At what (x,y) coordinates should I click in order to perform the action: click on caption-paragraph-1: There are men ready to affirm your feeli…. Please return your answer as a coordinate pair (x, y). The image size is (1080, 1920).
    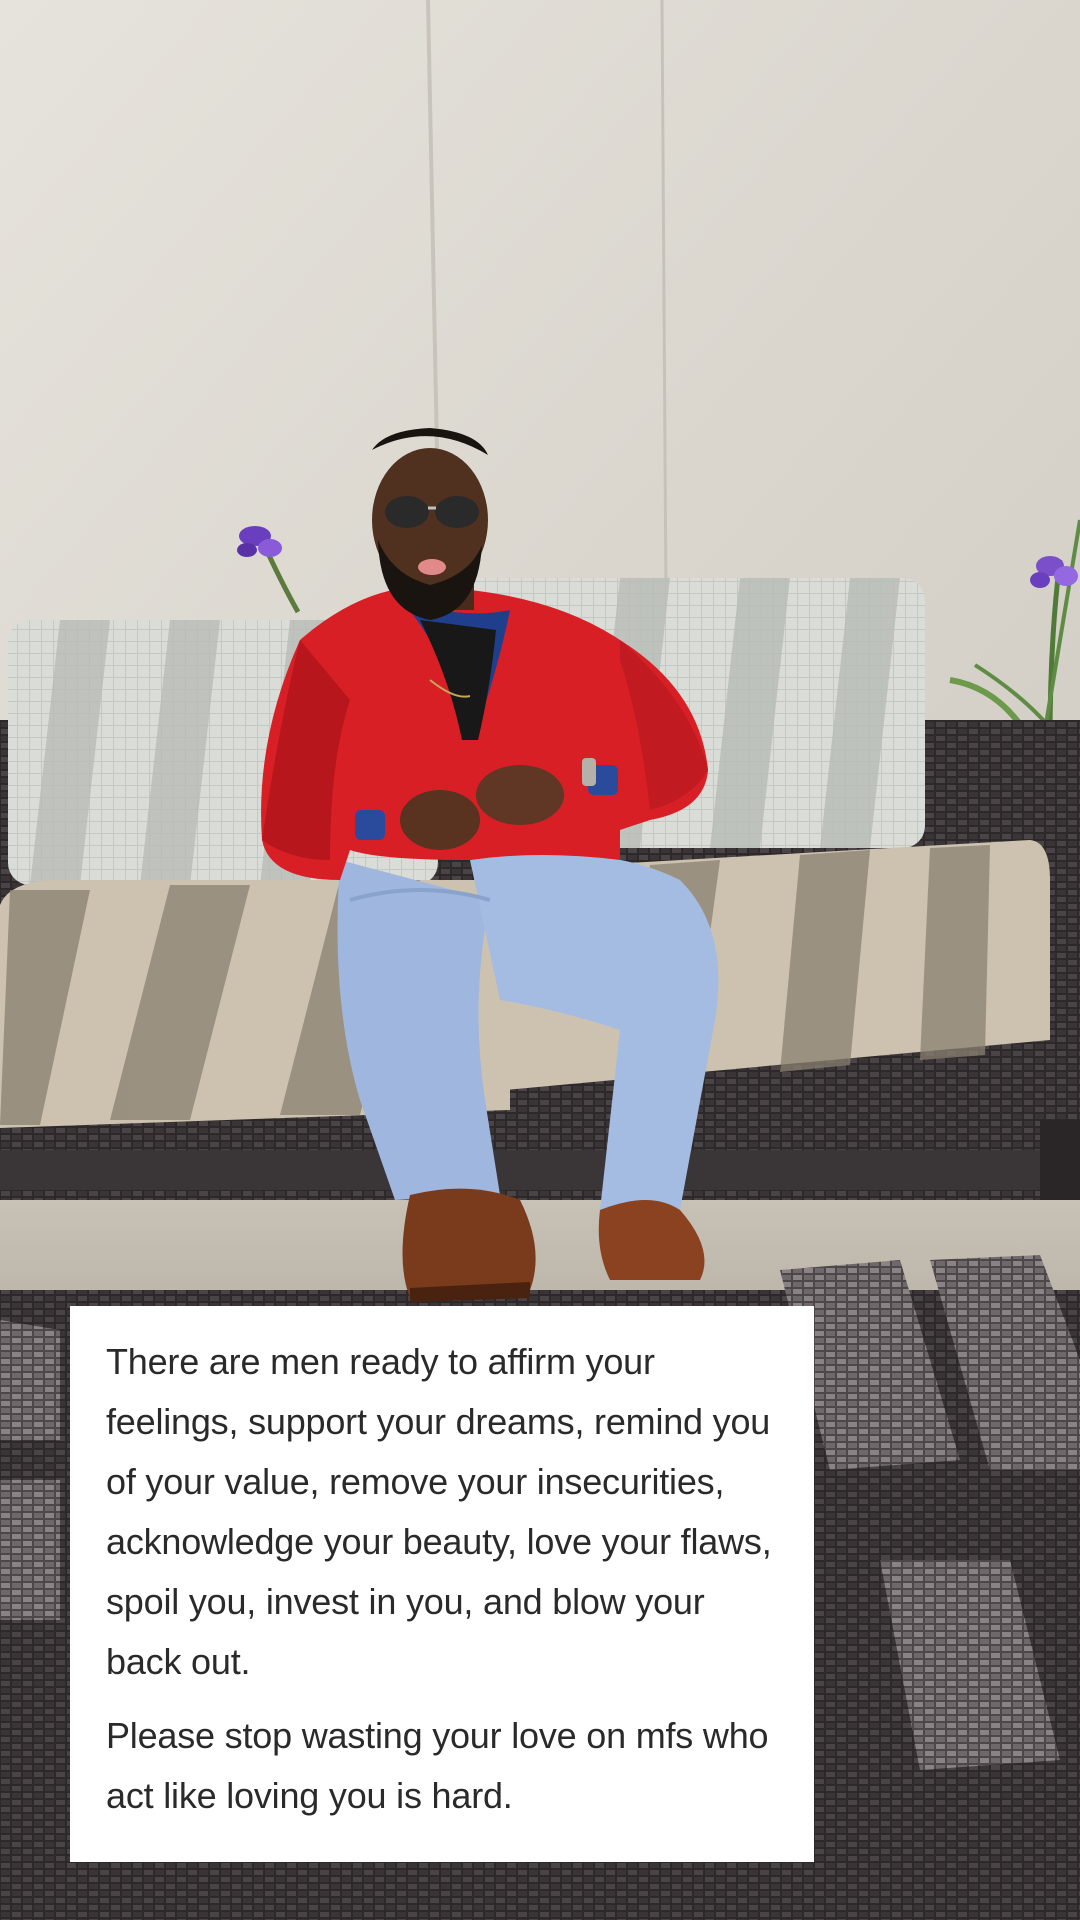
    Looking at the image, I should click on (439, 1511).